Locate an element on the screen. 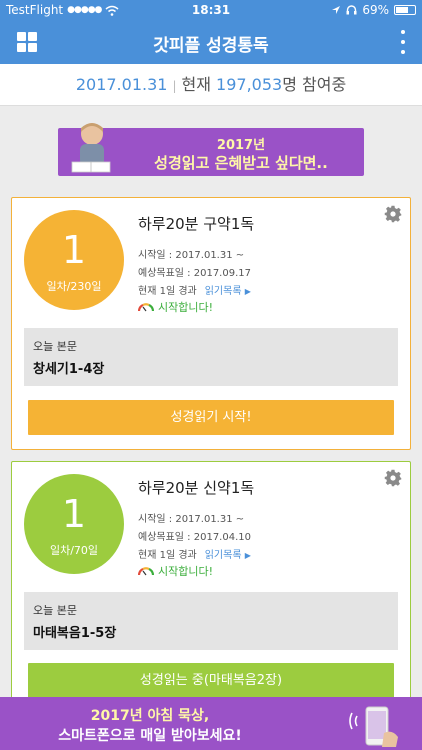  more-vertical-icon is located at coordinates (403, 42).